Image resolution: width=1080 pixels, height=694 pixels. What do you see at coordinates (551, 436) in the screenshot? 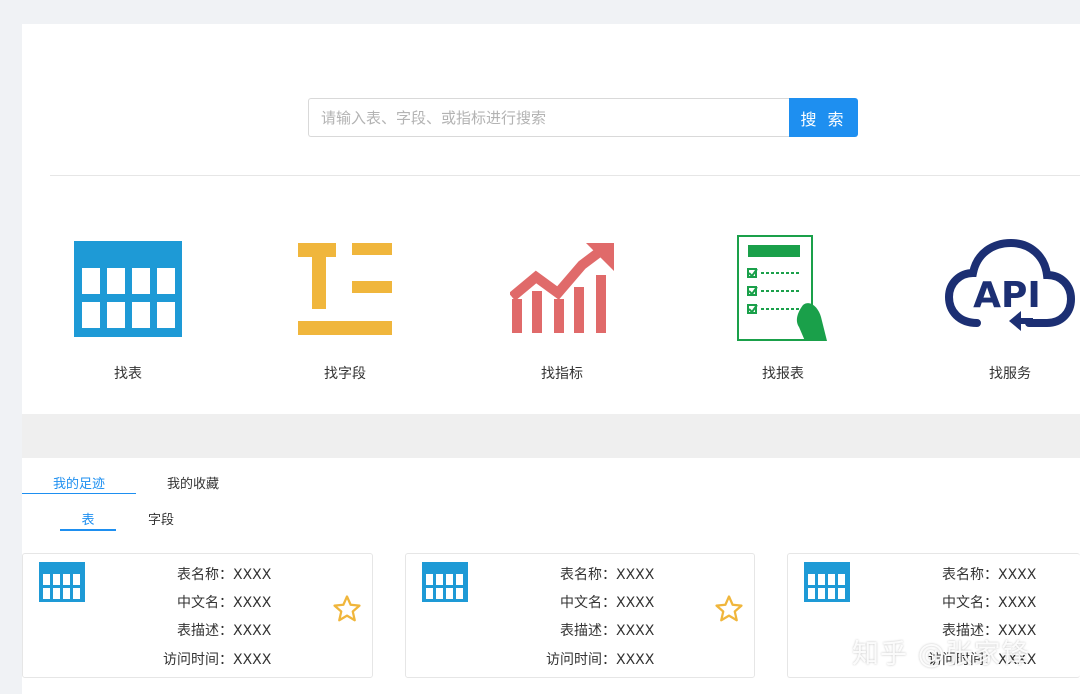
I see `section-gap` at bounding box center [551, 436].